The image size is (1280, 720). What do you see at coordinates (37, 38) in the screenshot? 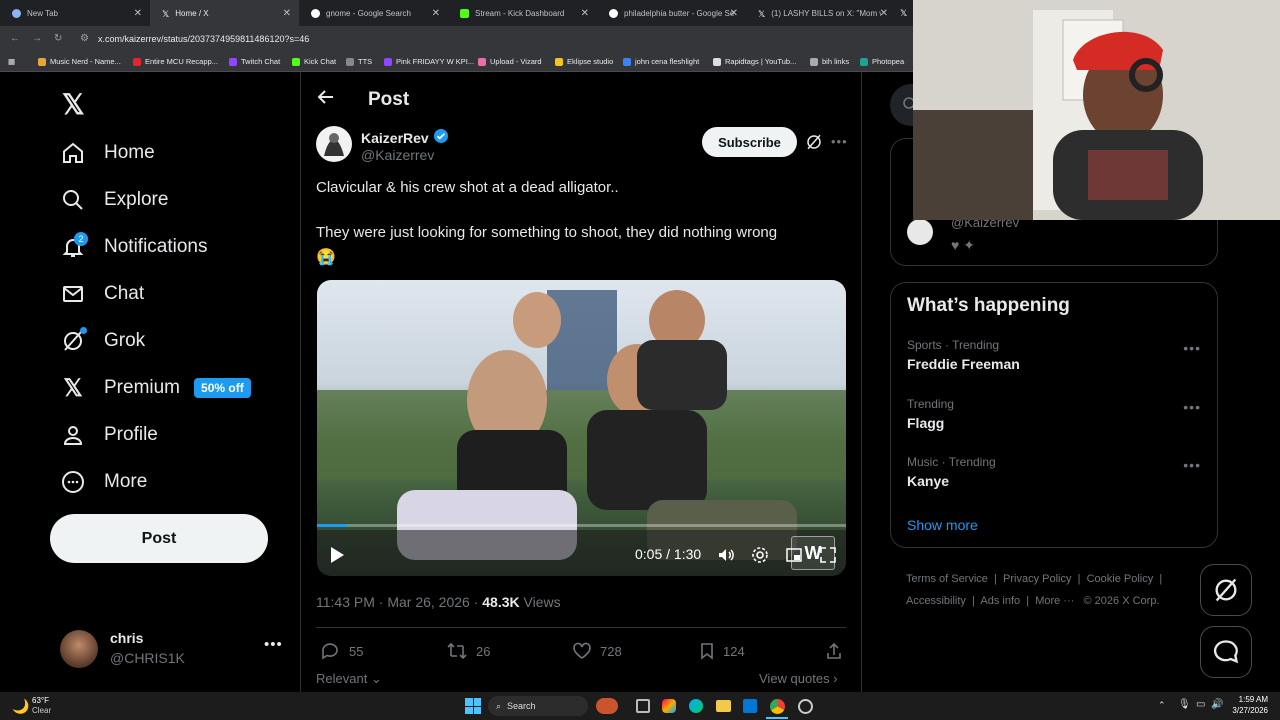
I see `forward-icon: →` at bounding box center [37, 38].